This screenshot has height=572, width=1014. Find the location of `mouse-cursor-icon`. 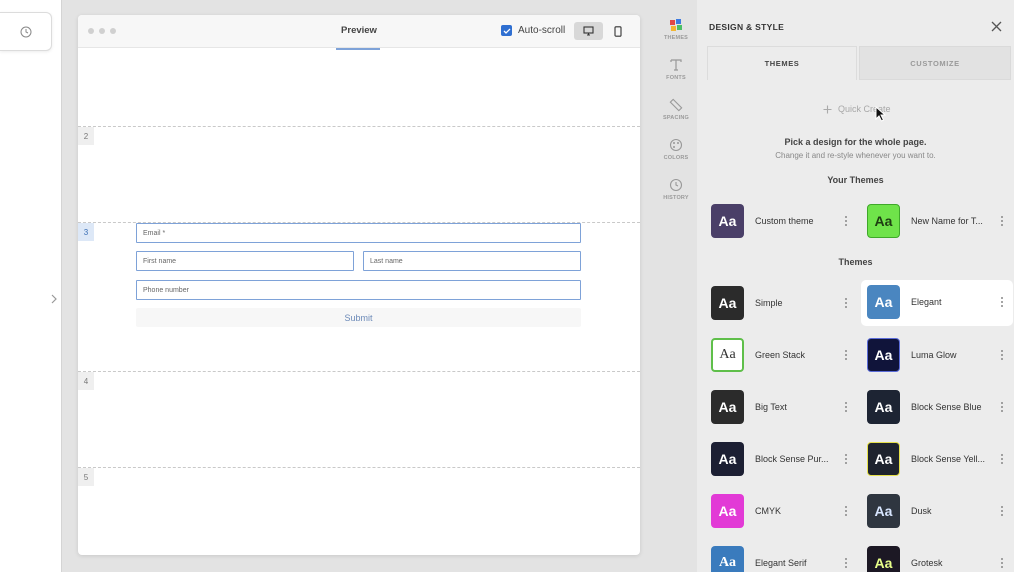

mouse-cursor-icon is located at coordinates (881, 116).